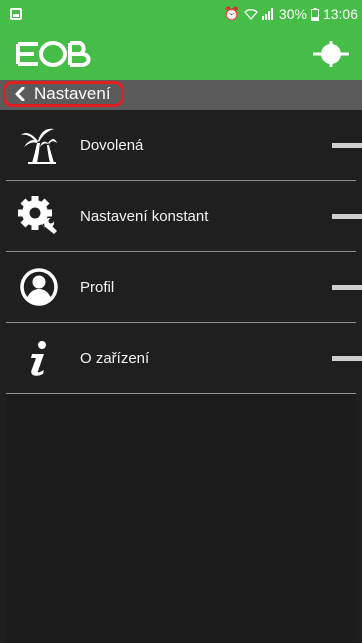 The height and width of the screenshot is (643, 362). What do you see at coordinates (16, 14) in the screenshot?
I see `notification-icon` at bounding box center [16, 14].